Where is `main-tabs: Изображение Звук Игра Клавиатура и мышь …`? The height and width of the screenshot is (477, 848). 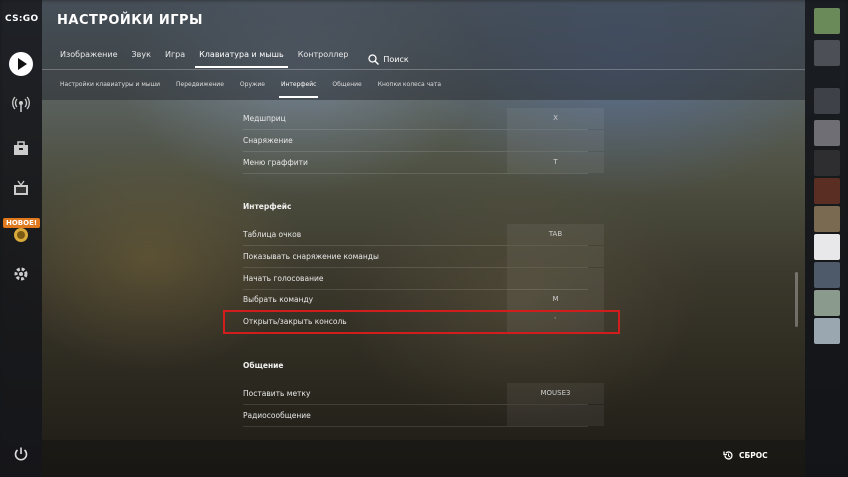
main-tabs: Изображение Звук Игра Клавиатура и мышь … is located at coordinates (234, 59).